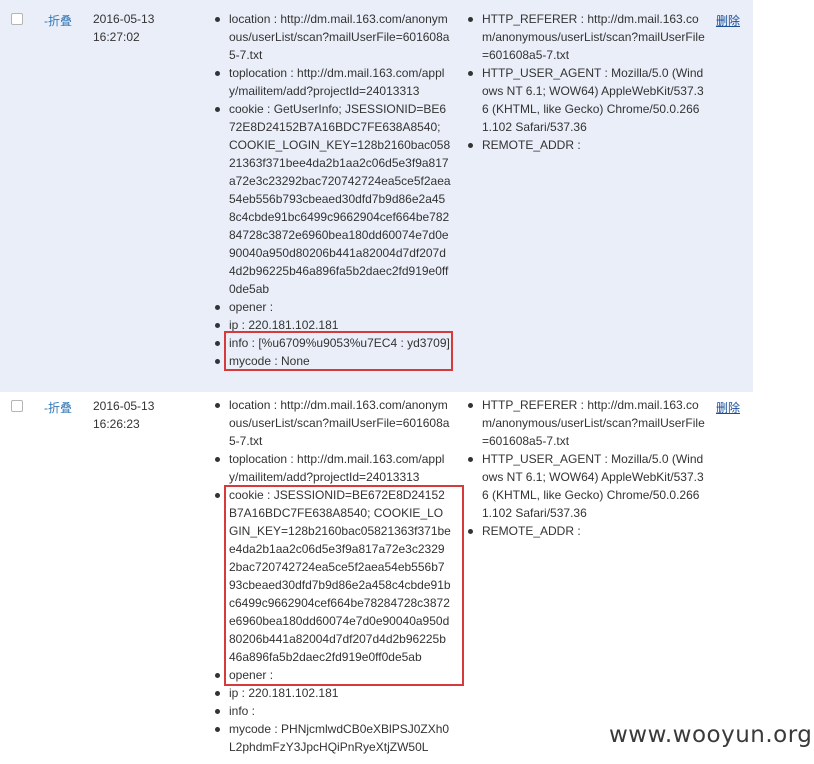  What do you see at coordinates (332, 307) in the screenshot?
I see `opener-item: opener :` at bounding box center [332, 307].